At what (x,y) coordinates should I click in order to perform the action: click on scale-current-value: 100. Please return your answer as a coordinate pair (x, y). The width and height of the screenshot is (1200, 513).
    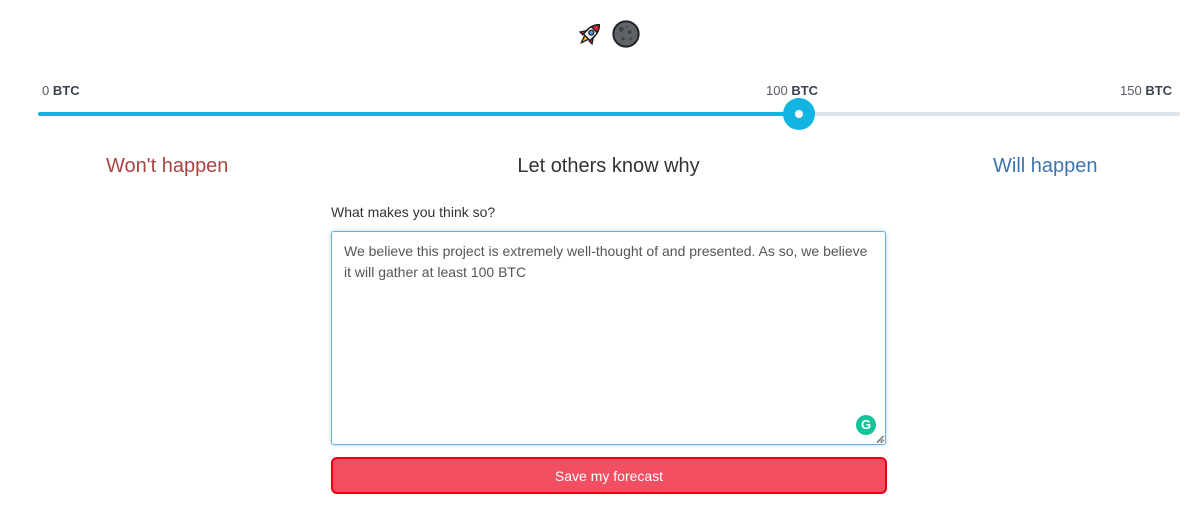
    Looking at the image, I should click on (777, 90).